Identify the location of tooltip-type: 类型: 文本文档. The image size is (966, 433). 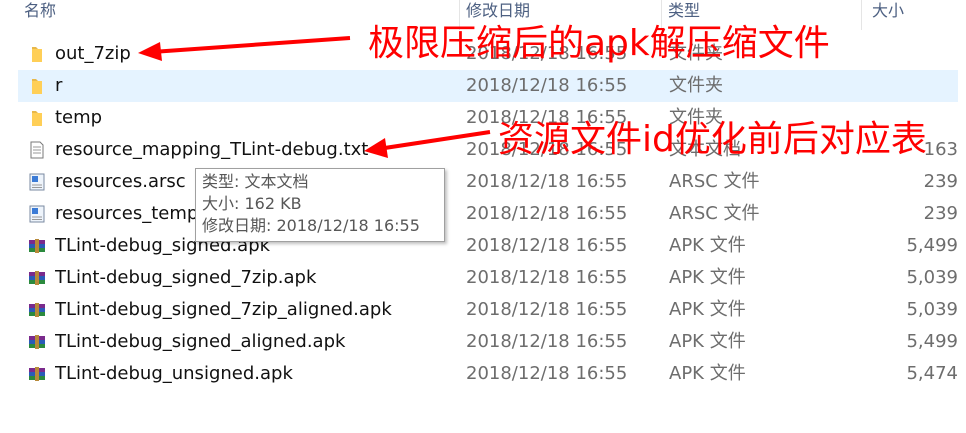
(255, 181).